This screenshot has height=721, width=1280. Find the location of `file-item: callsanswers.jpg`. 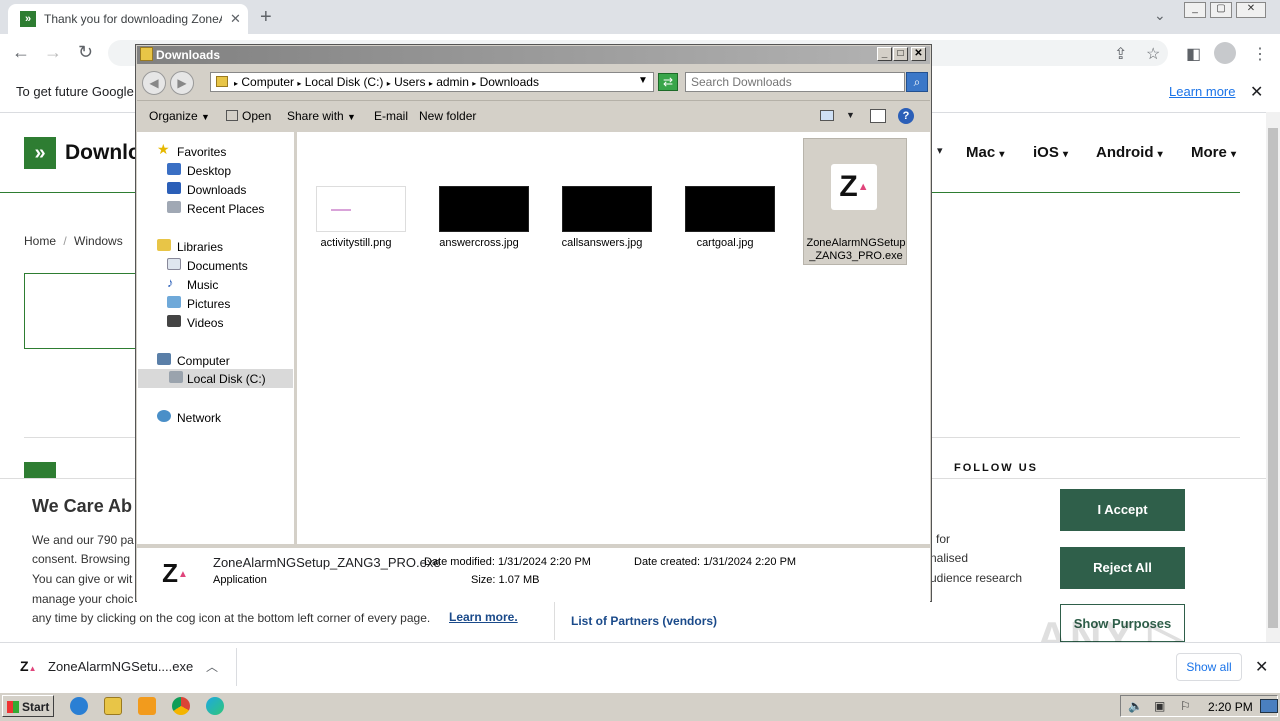

file-item: callsanswers.jpg is located at coordinates (602, 201).